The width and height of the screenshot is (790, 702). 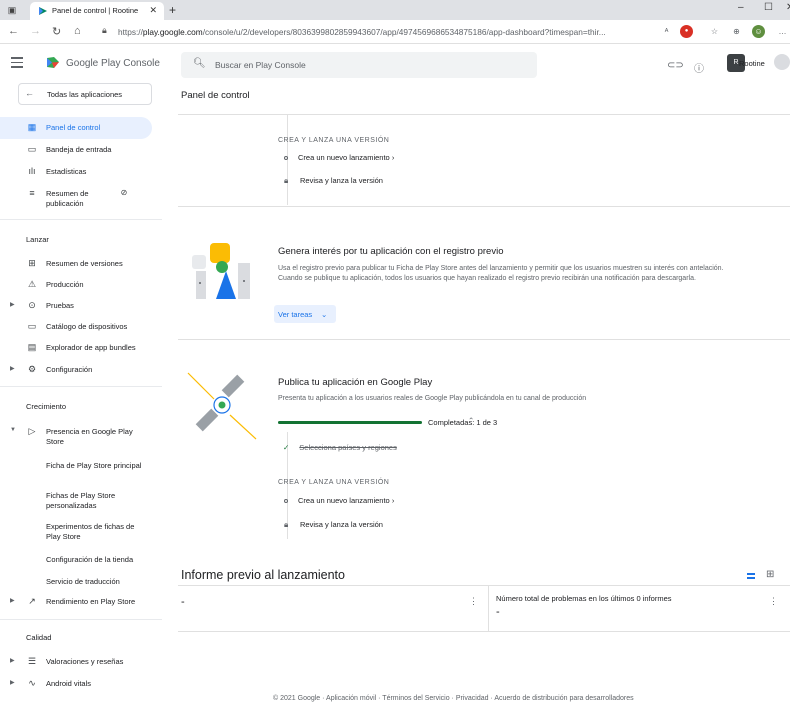 I want to click on back-icon: ←, so click(x=13, y=31).